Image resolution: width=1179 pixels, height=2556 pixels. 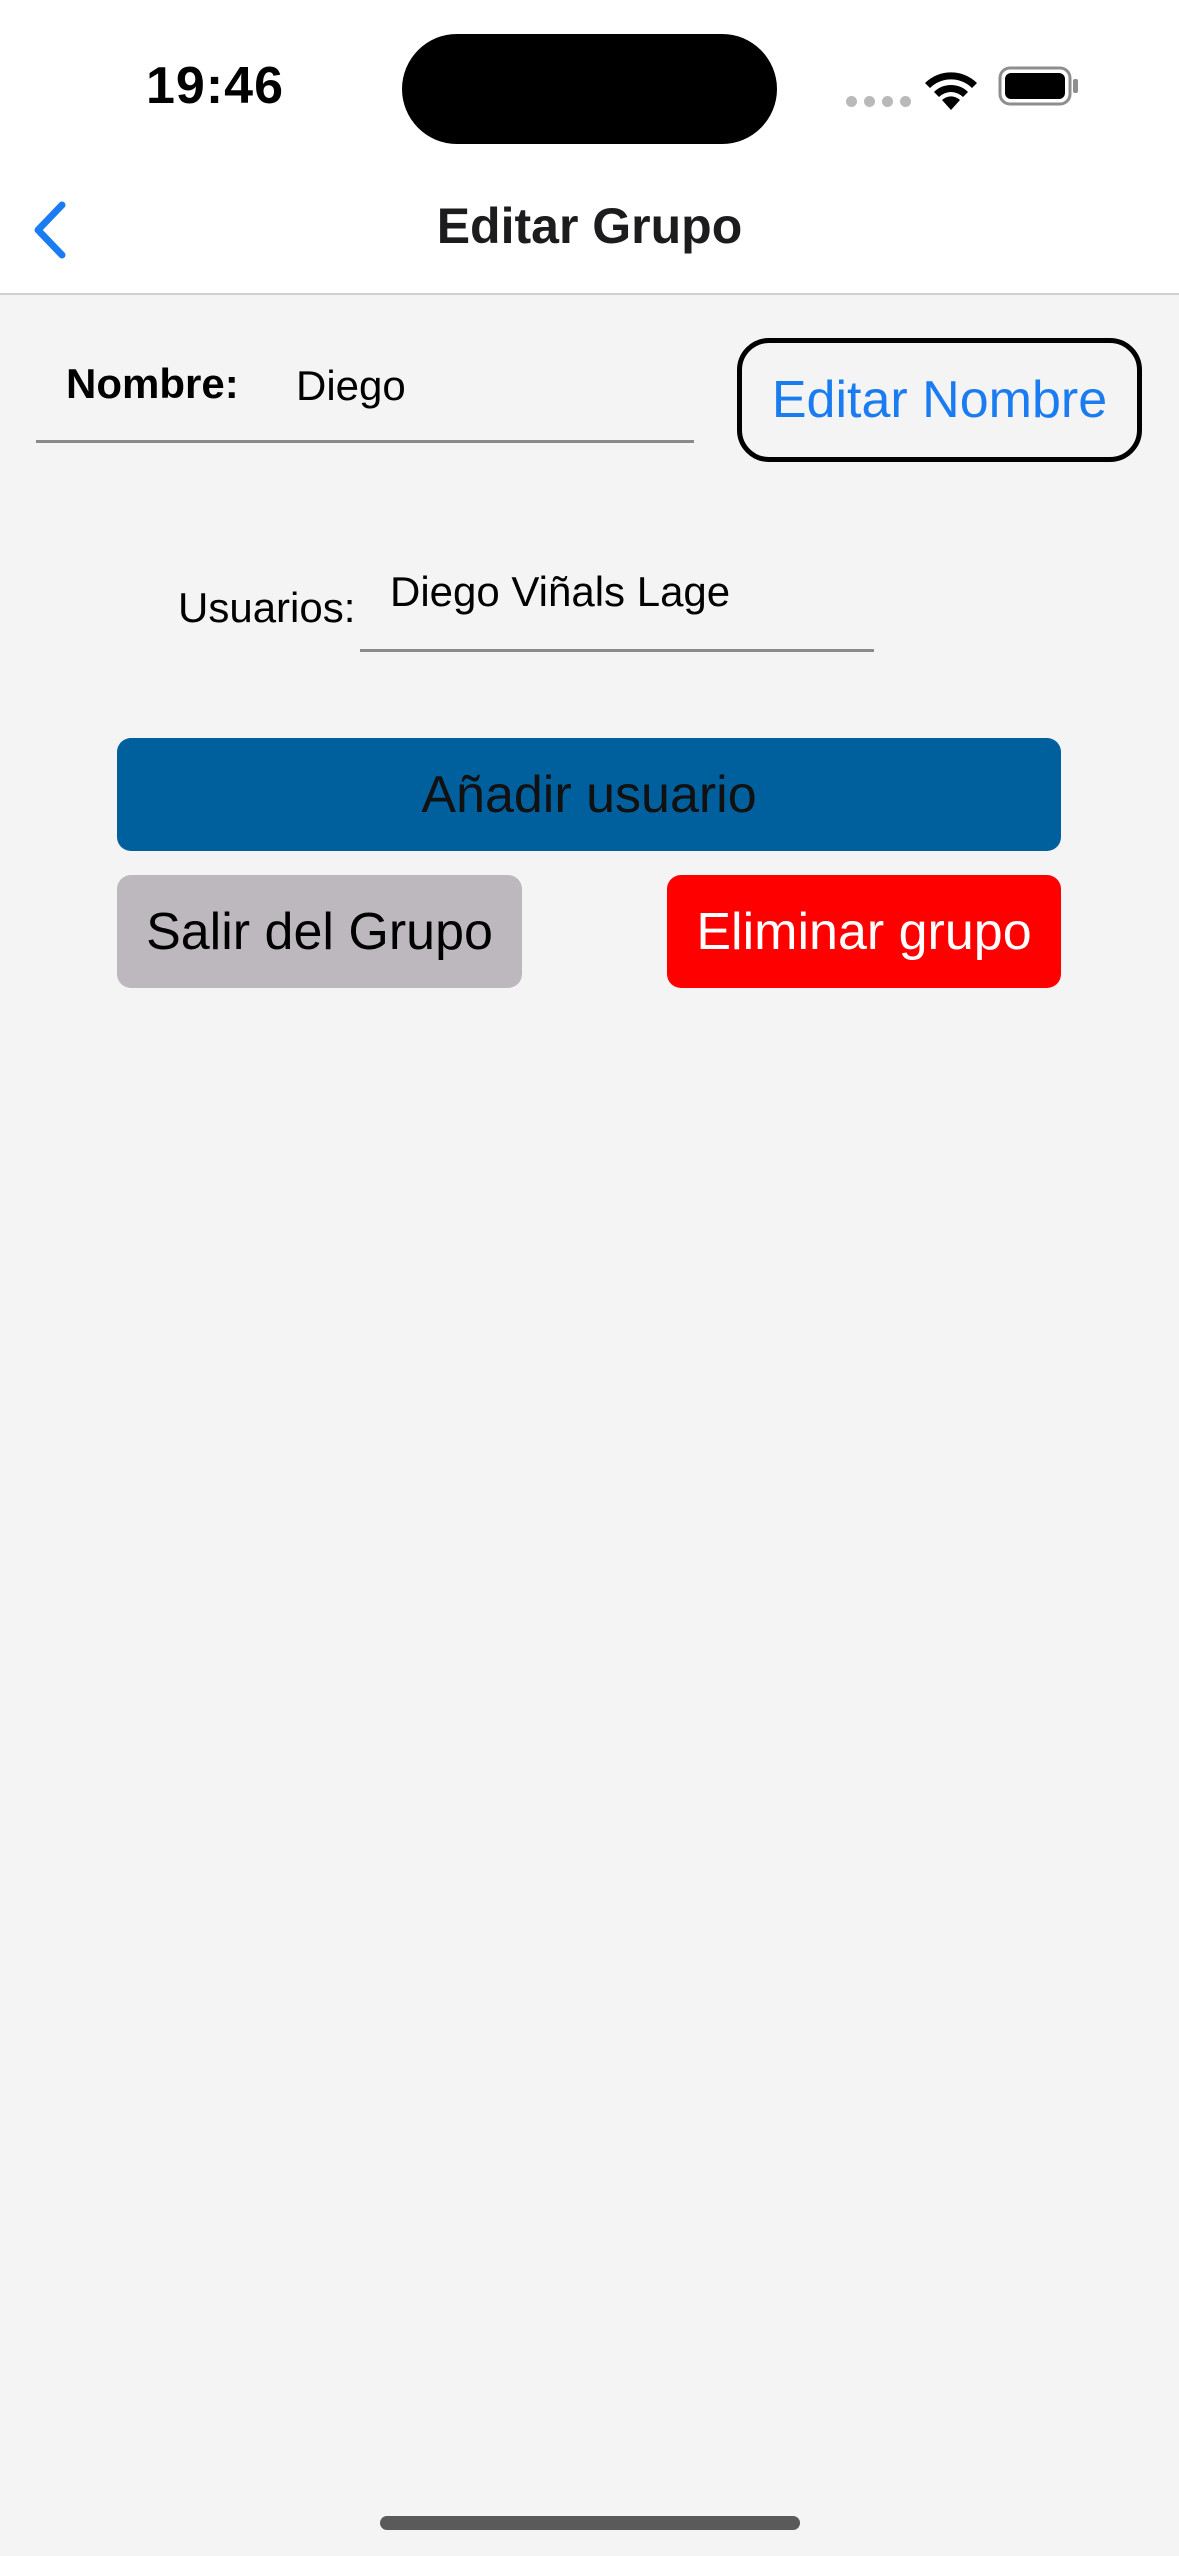 What do you see at coordinates (864, 931) in the screenshot?
I see `delete-group-button: Eliminar grupo` at bounding box center [864, 931].